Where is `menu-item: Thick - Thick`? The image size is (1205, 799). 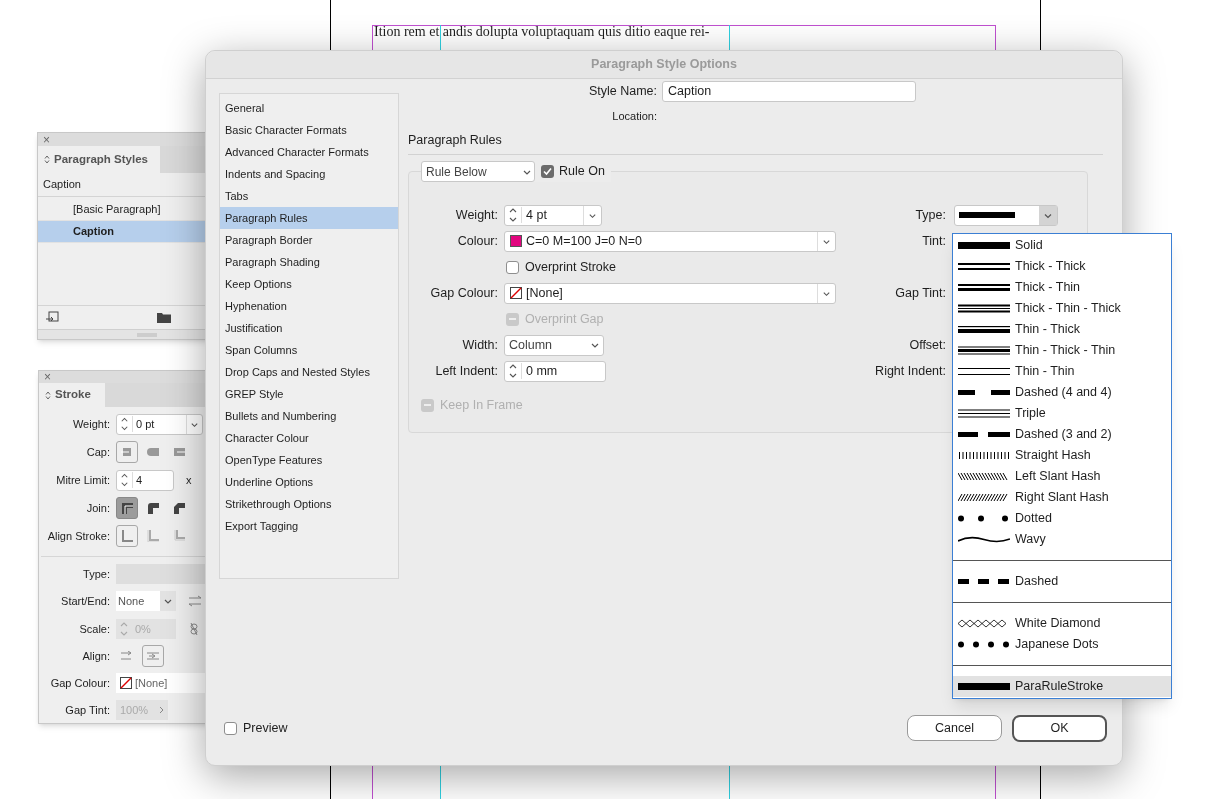
menu-item: Thick - Thick is located at coordinates (1062, 266).